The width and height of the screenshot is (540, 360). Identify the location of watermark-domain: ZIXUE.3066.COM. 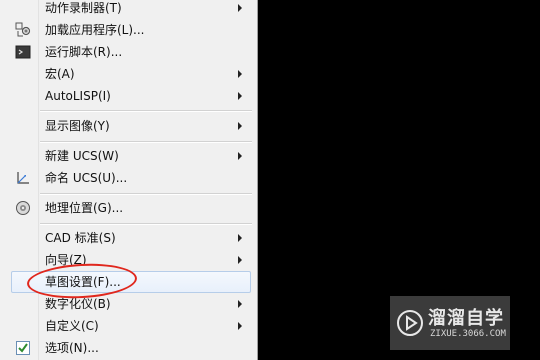
(468, 334).